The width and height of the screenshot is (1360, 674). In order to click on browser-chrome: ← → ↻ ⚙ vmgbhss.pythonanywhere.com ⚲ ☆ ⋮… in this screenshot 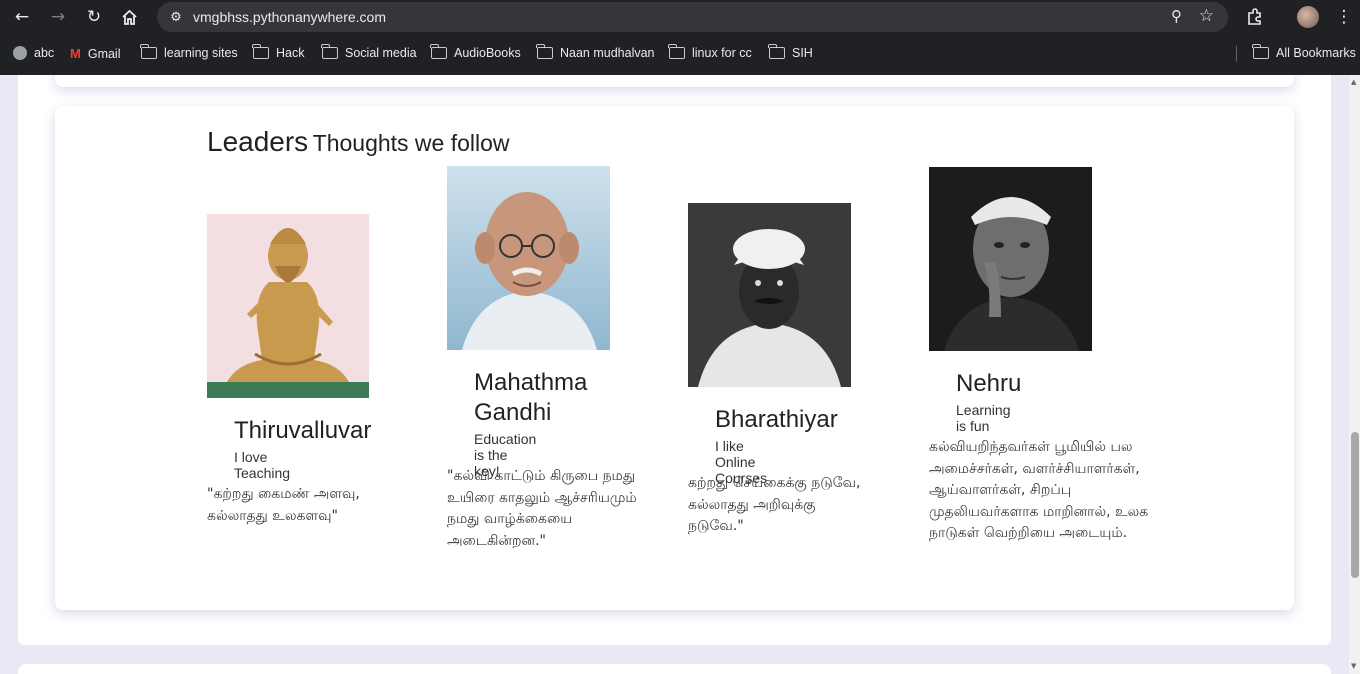, I will do `click(680, 37)`.